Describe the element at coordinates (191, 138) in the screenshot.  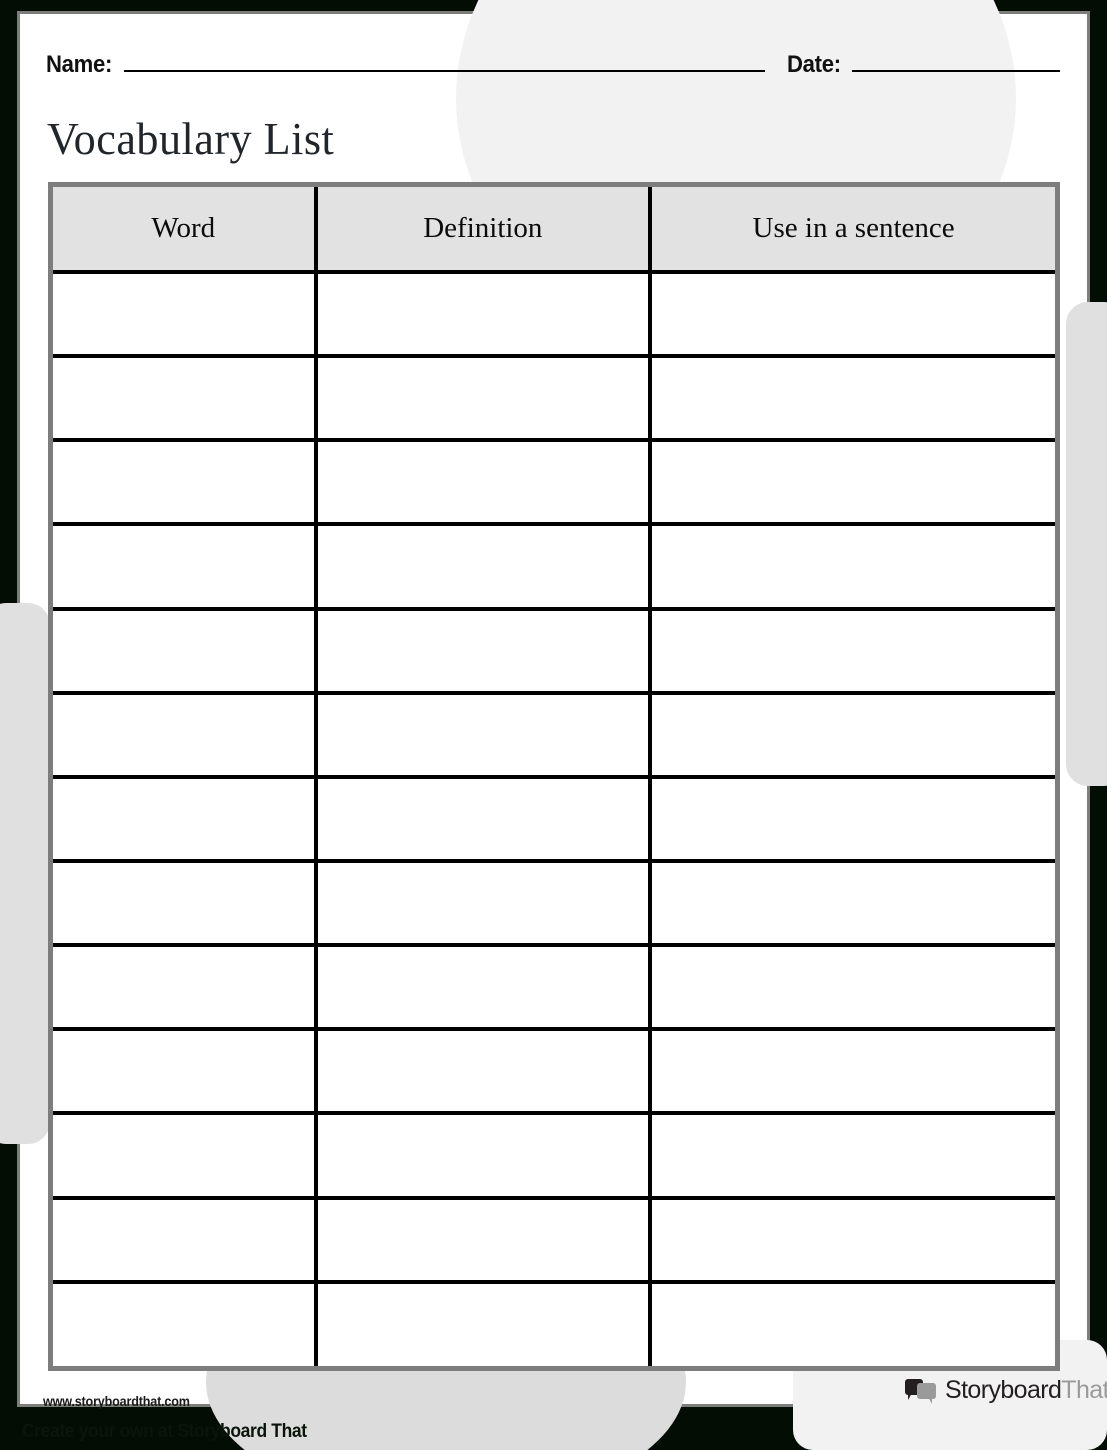
I see `page-title: Vocabulary List` at that location.